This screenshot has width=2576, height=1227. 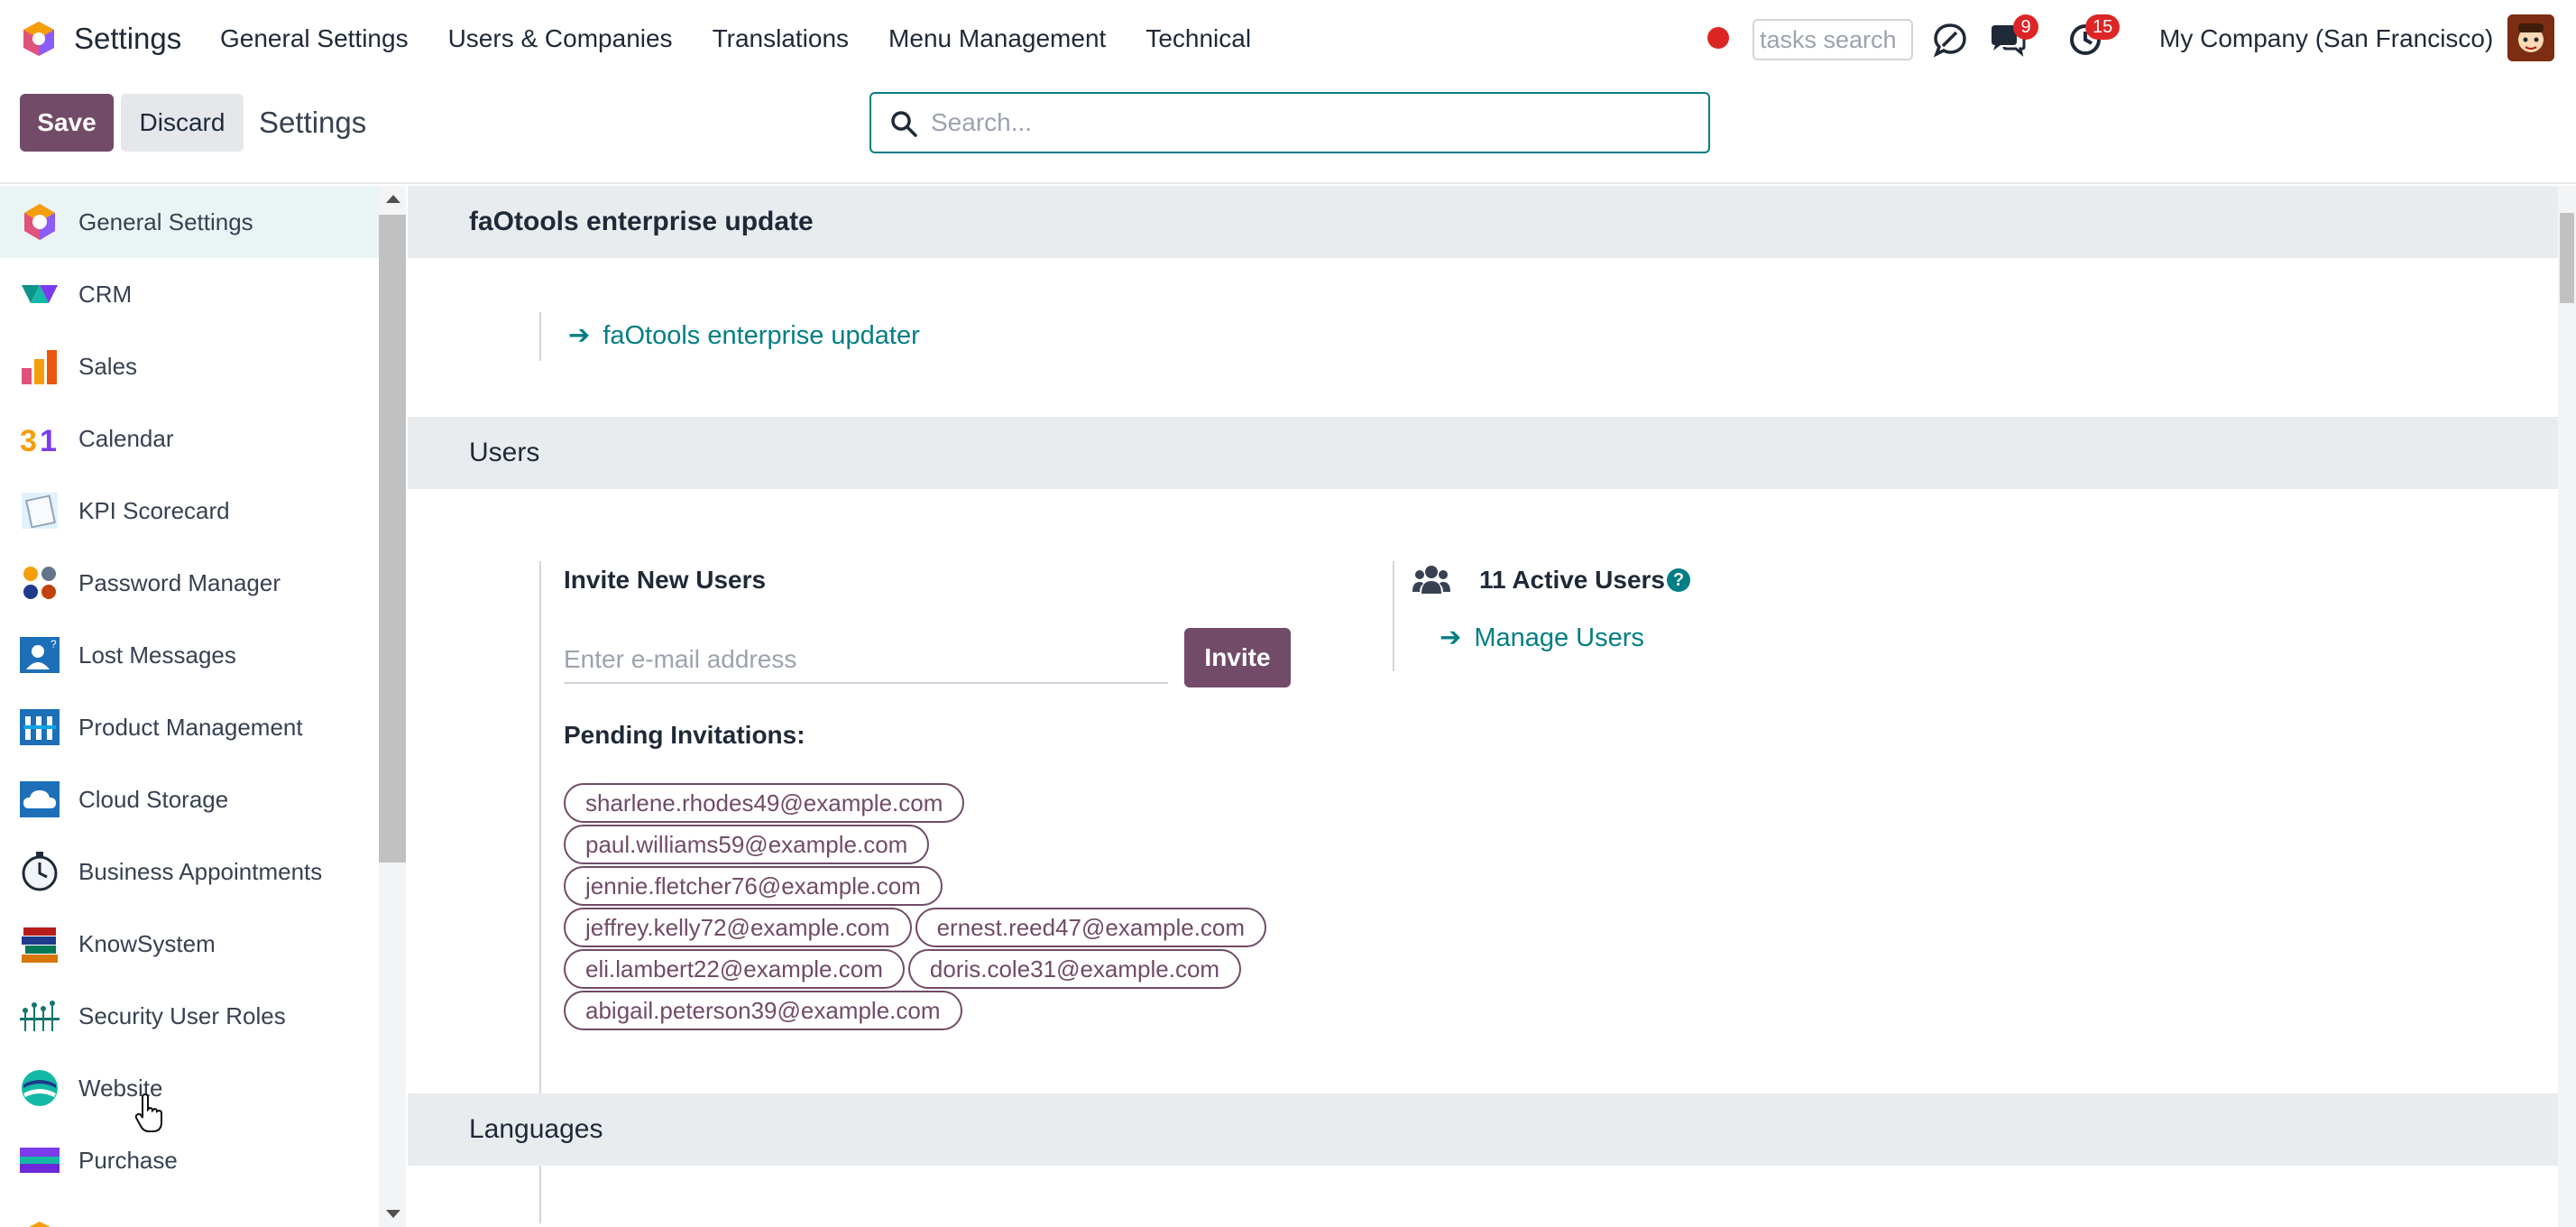 What do you see at coordinates (744, 336) in the screenshot?
I see `faotools-updater-link: ➔ faOtools enterprise updater` at bounding box center [744, 336].